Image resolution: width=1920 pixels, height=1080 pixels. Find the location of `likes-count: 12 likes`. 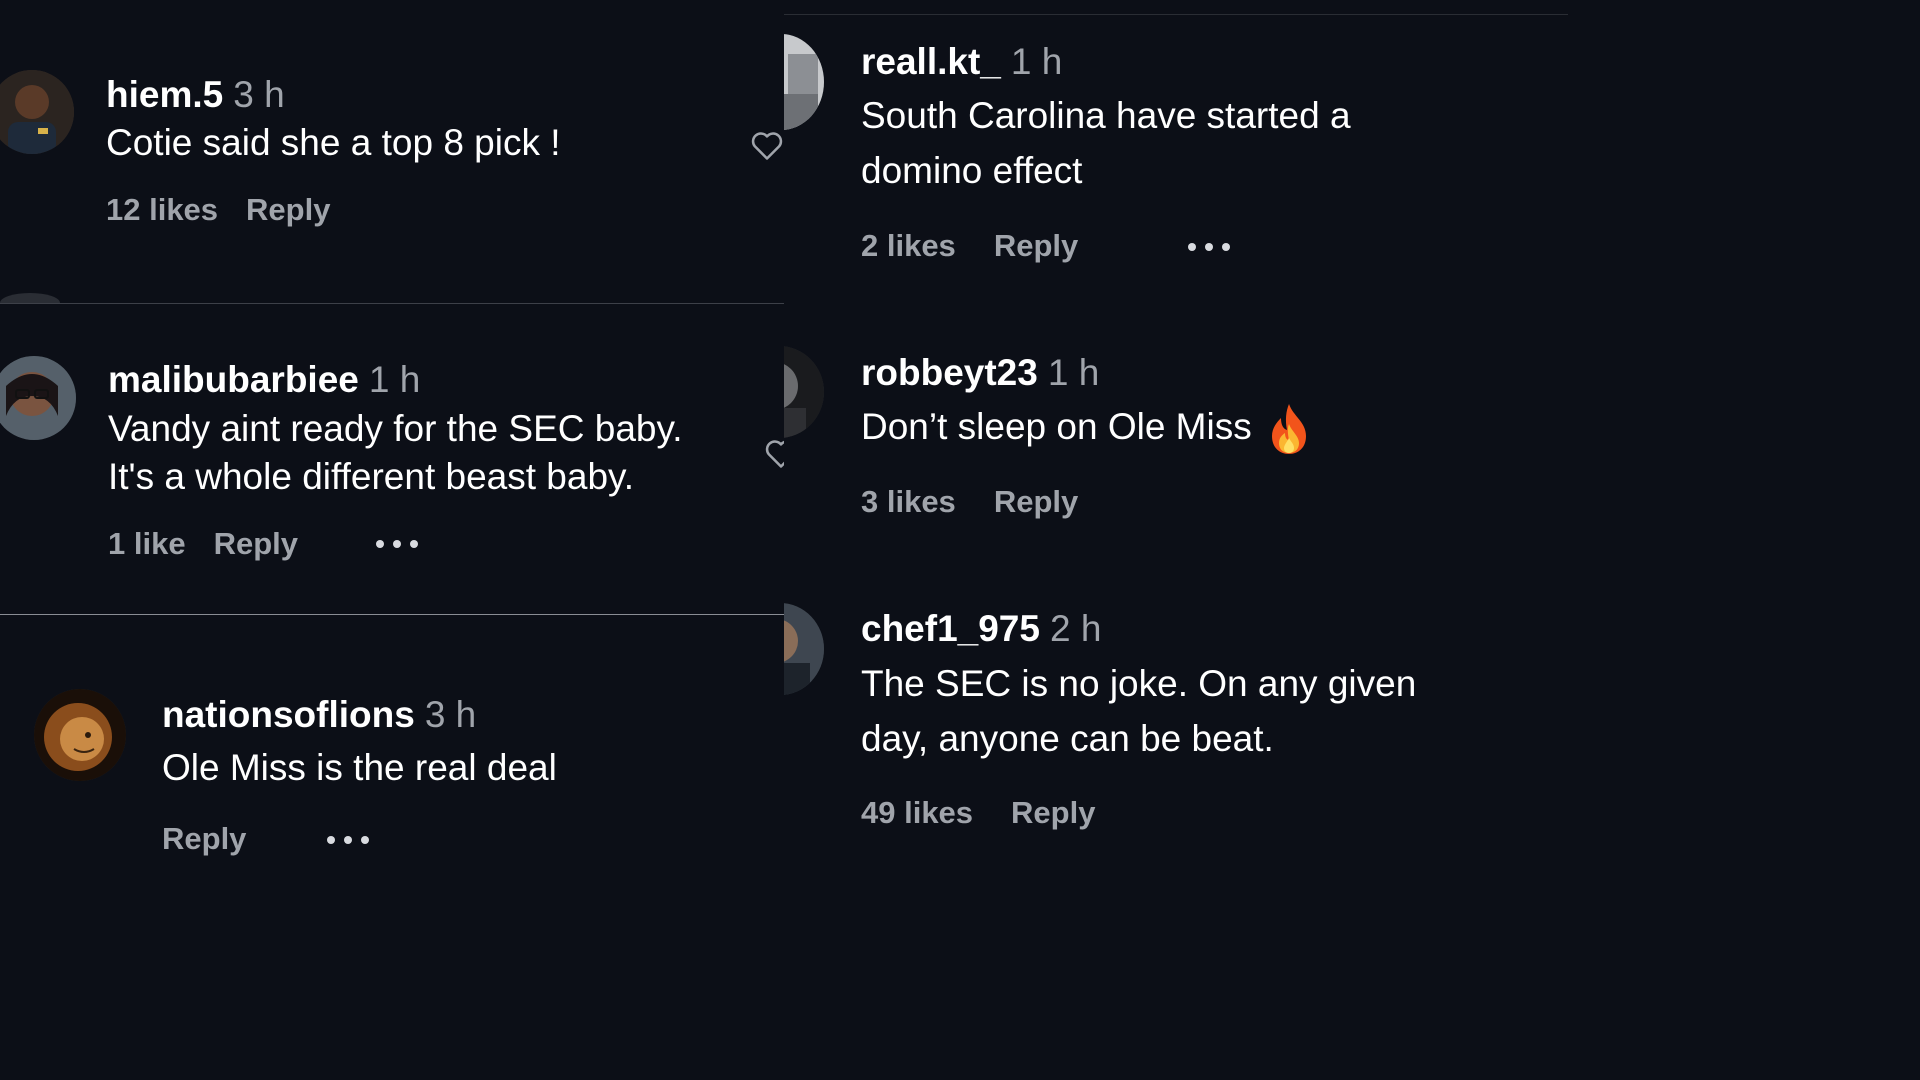

likes-count: 12 likes is located at coordinates (162, 209).